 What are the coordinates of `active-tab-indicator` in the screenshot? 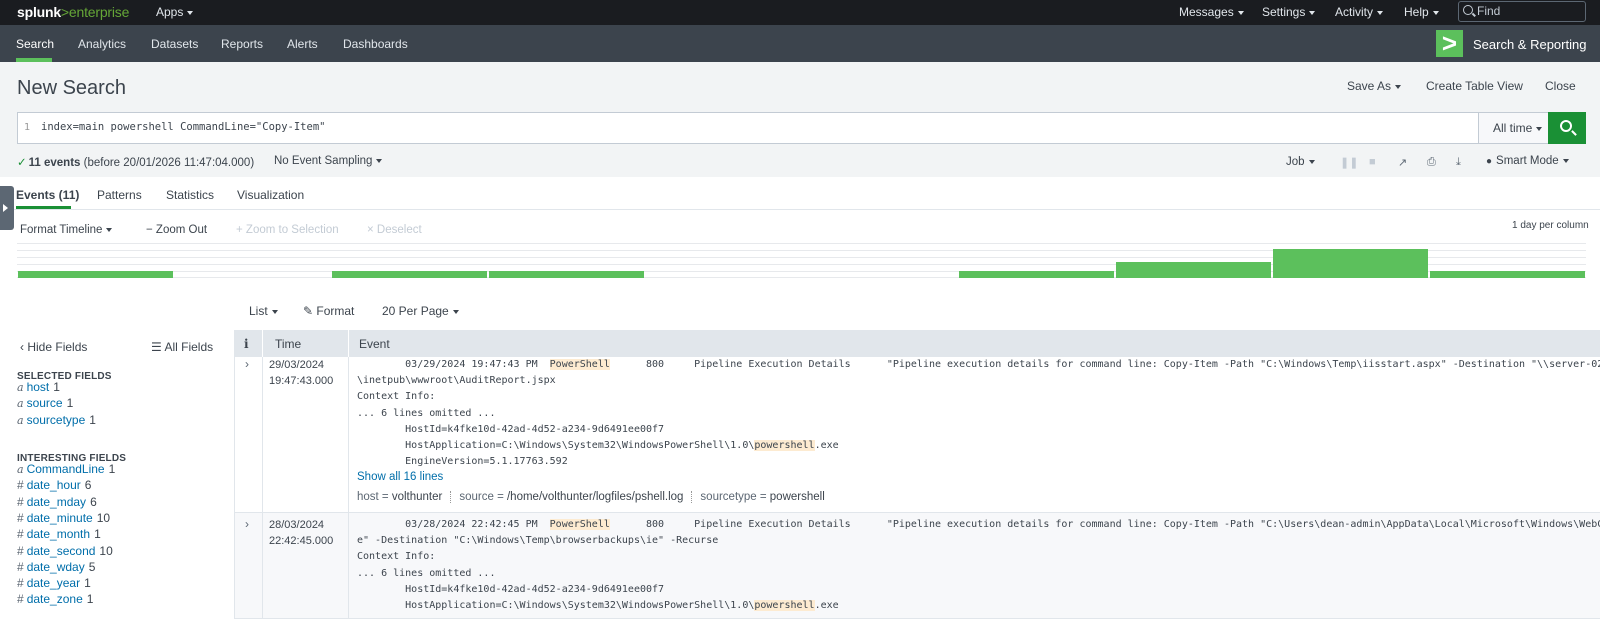 It's located at (43, 207).